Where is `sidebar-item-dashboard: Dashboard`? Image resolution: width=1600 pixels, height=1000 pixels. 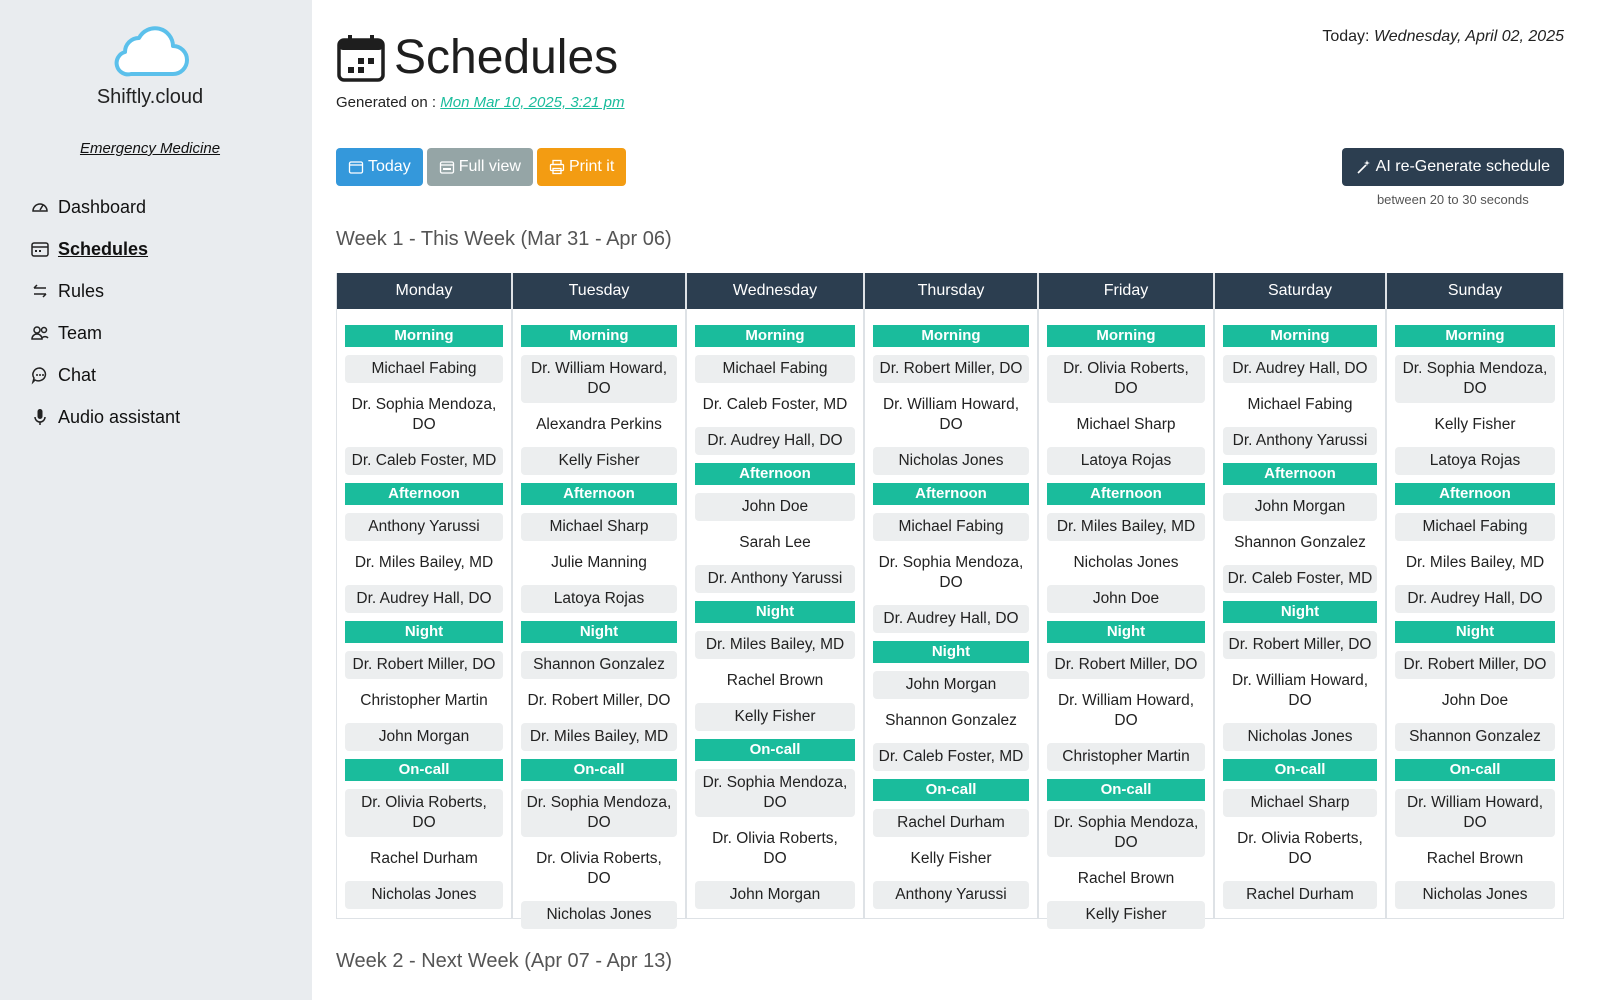
sidebar-item-dashboard: Dashboard is located at coordinates (105, 207).